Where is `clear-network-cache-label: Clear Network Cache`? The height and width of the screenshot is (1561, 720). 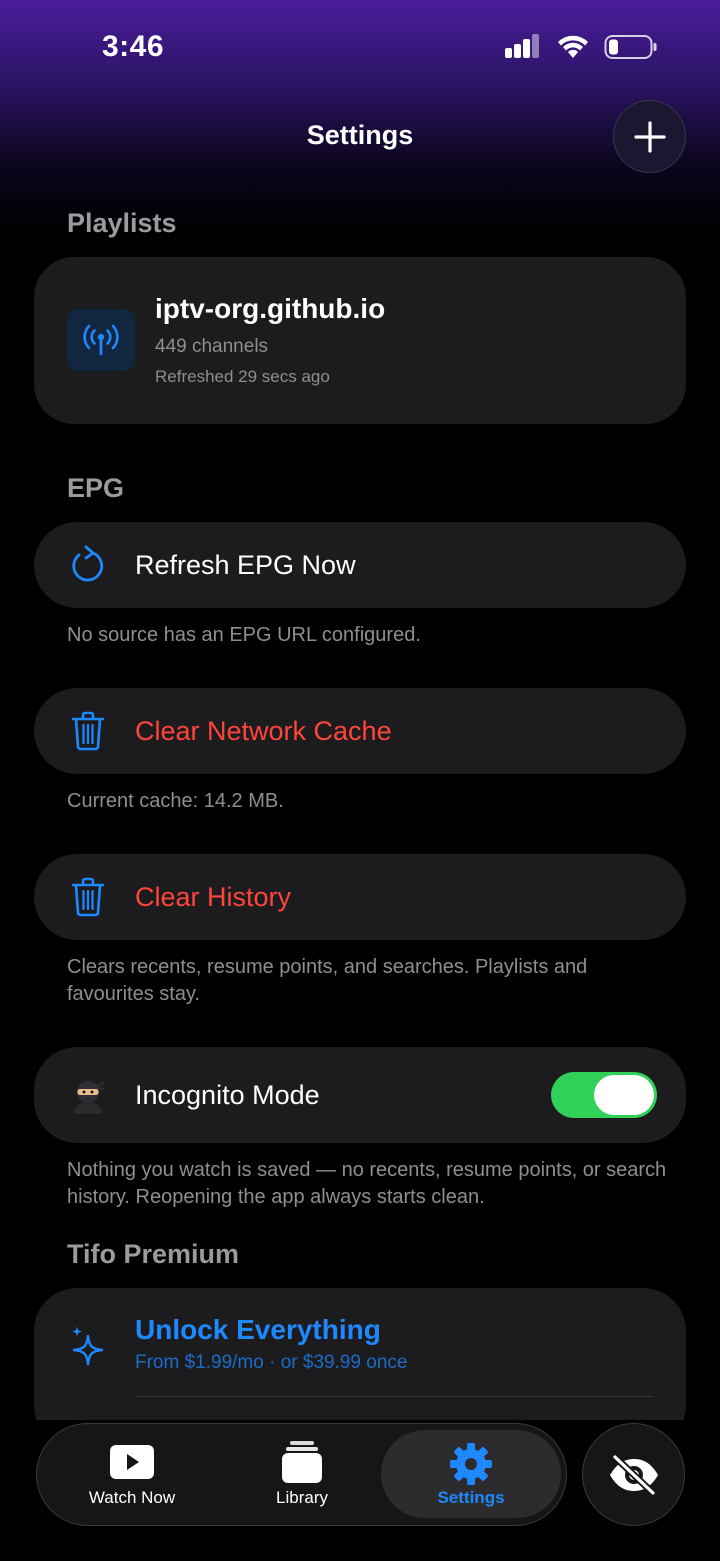
clear-network-cache-label: Clear Network Cache is located at coordinates (263, 731).